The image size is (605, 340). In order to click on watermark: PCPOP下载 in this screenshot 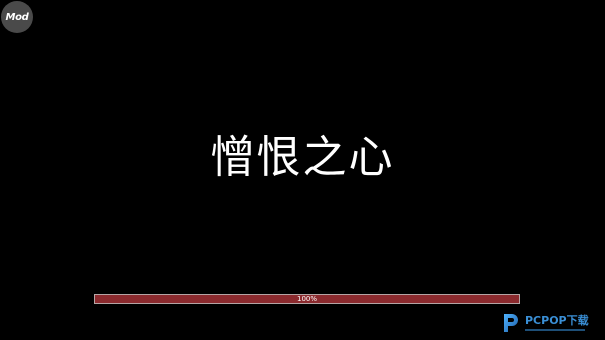, I will do `click(551, 323)`.